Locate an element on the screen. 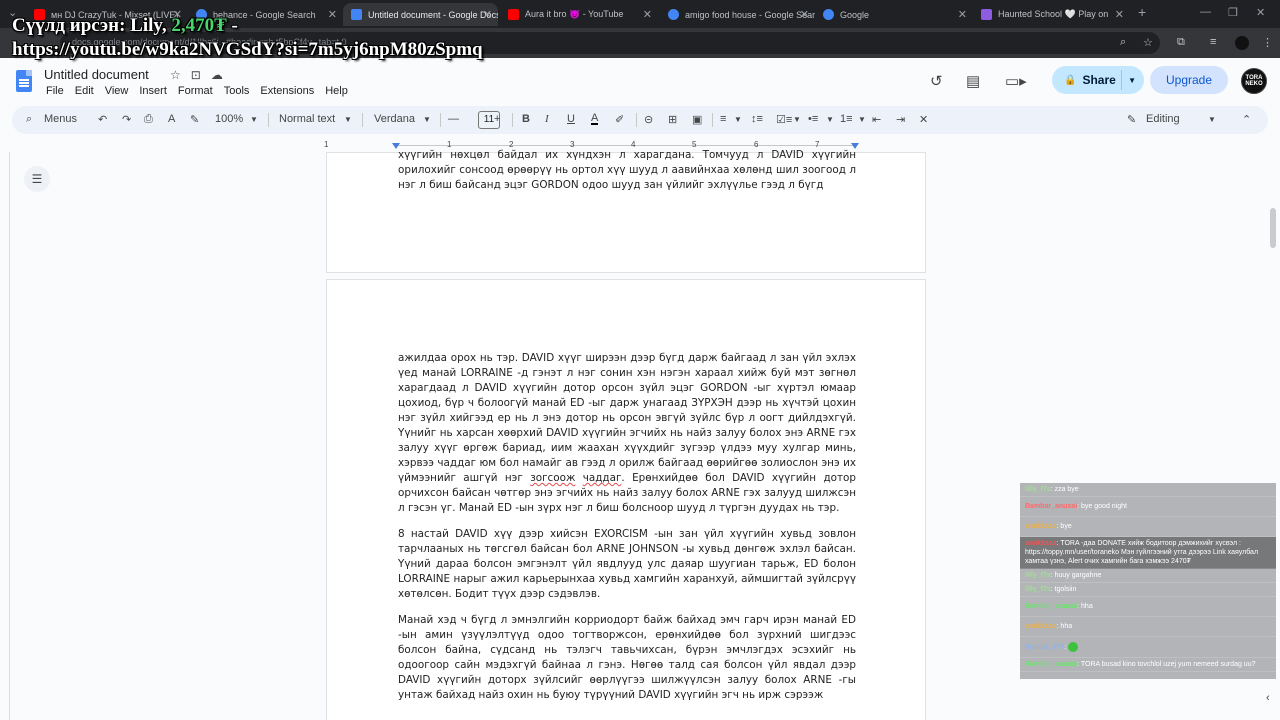 The width and height of the screenshot is (1280, 720). smile-emoji-icon is located at coordinates (1073, 647).